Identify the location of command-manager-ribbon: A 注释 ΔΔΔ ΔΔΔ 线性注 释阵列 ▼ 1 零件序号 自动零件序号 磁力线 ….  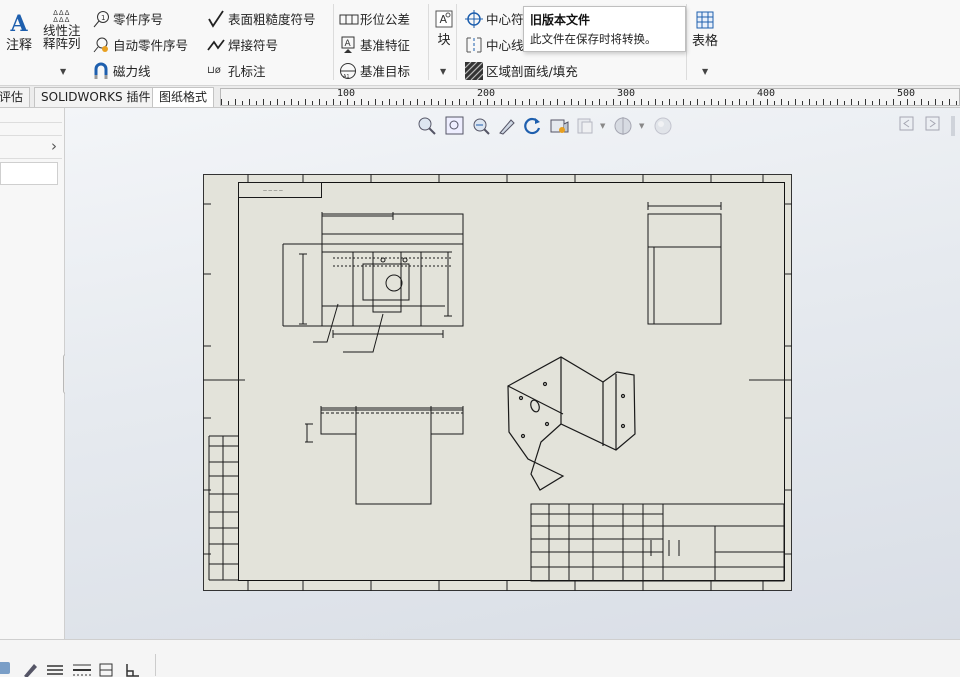
(480, 43).